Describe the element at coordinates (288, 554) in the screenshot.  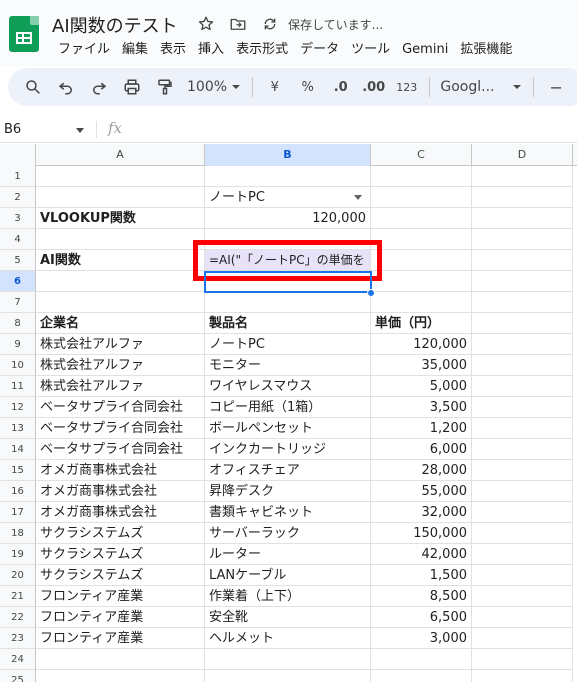
I see `cell-b: ルーター` at that location.